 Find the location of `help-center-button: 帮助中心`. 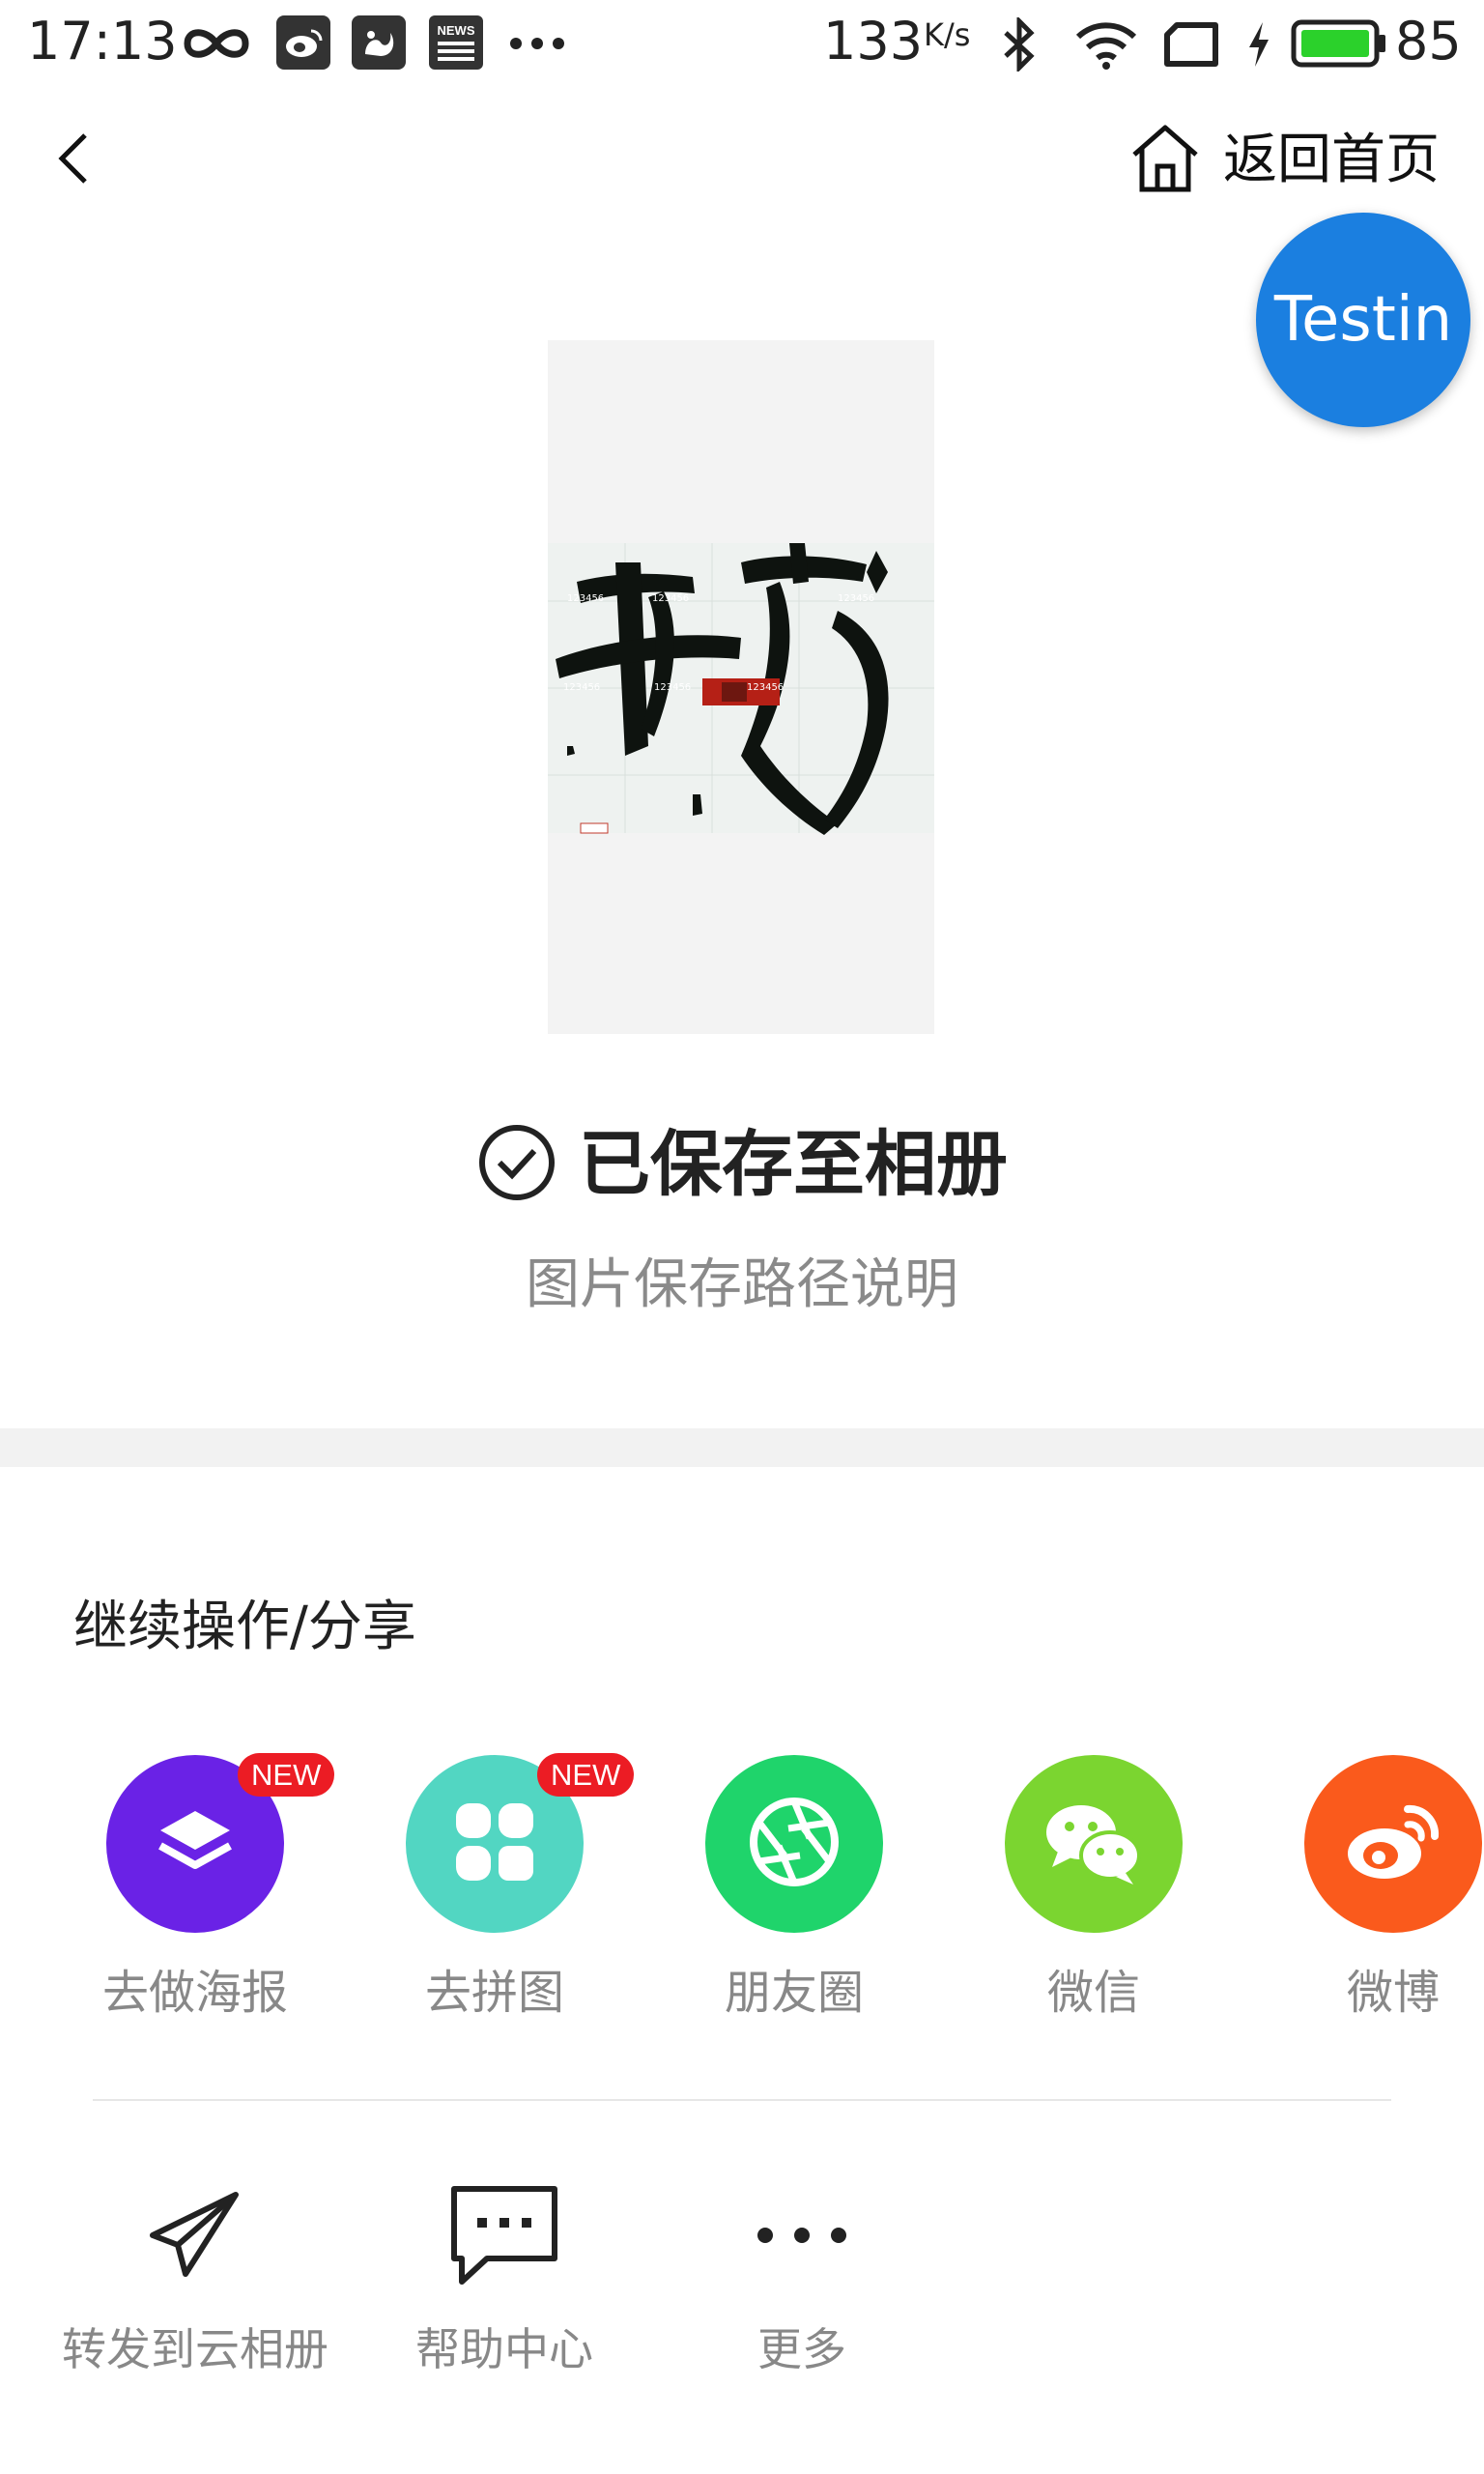

help-center-button: 帮助中心 is located at coordinates (504, 2275).